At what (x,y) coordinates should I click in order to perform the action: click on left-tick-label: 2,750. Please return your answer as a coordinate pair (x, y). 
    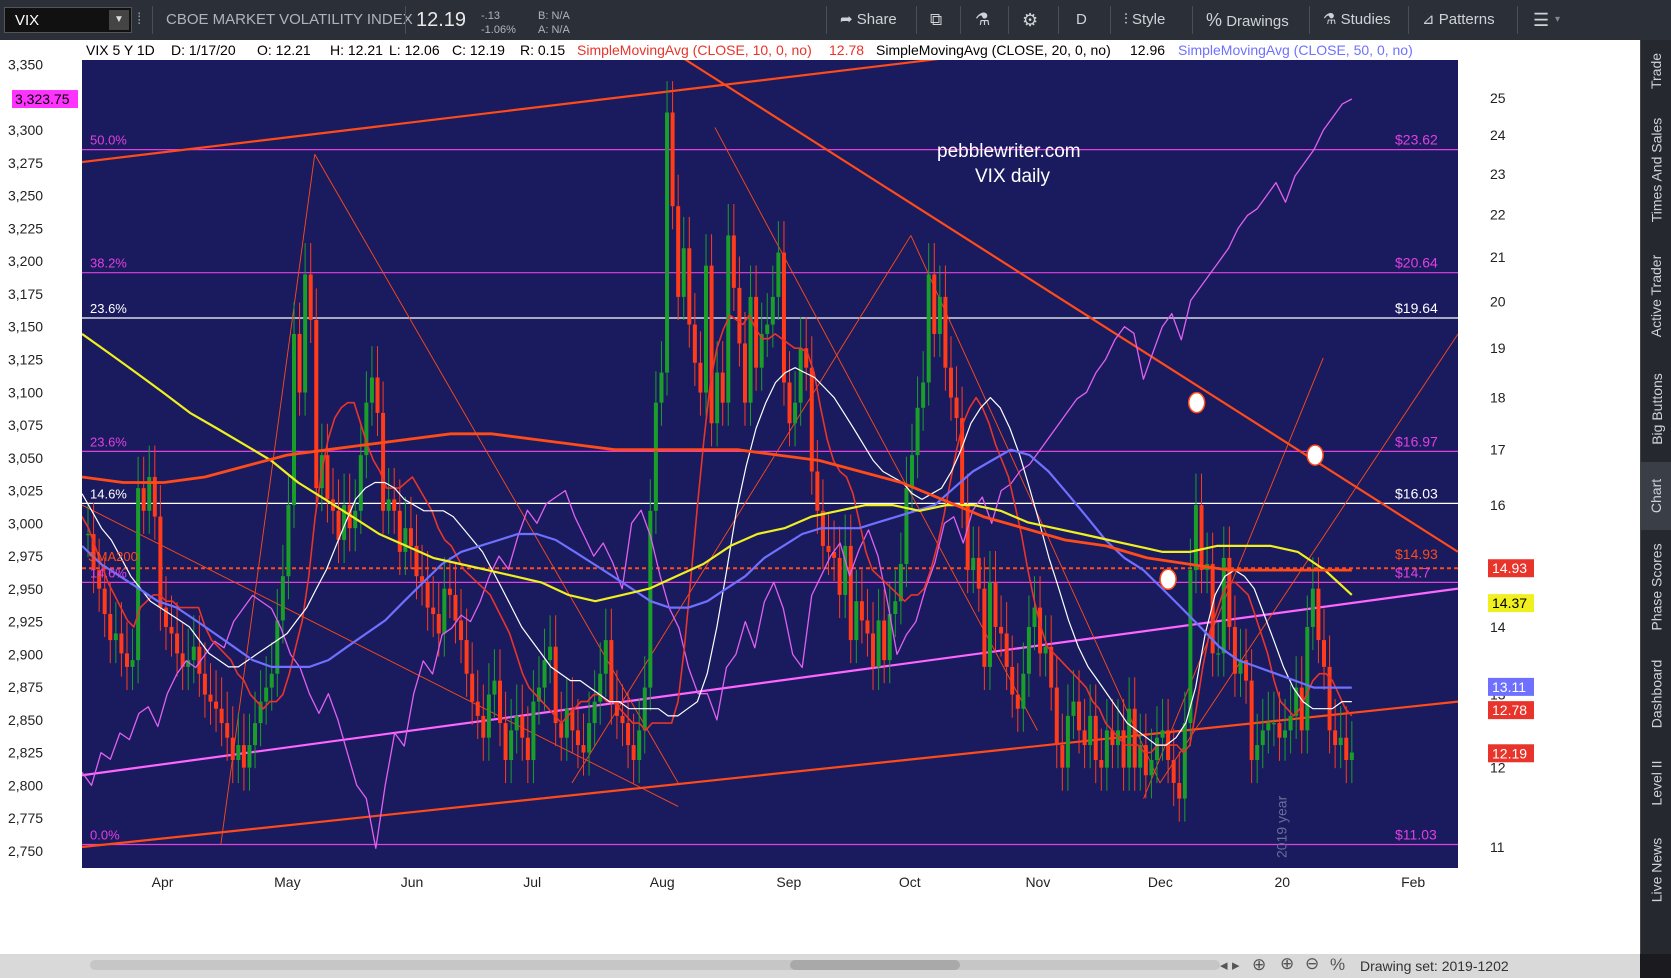
    Looking at the image, I should click on (25, 851).